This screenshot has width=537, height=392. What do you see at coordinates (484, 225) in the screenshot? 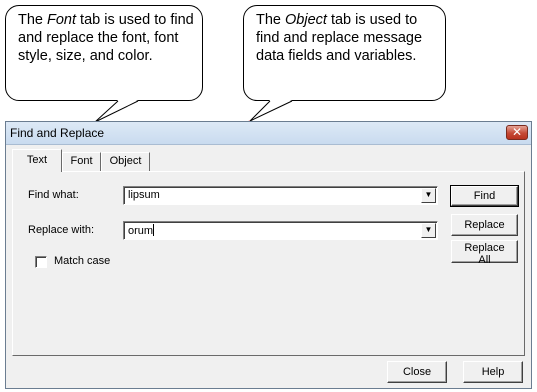
I see `replace-button: Replace` at bounding box center [484, 225].